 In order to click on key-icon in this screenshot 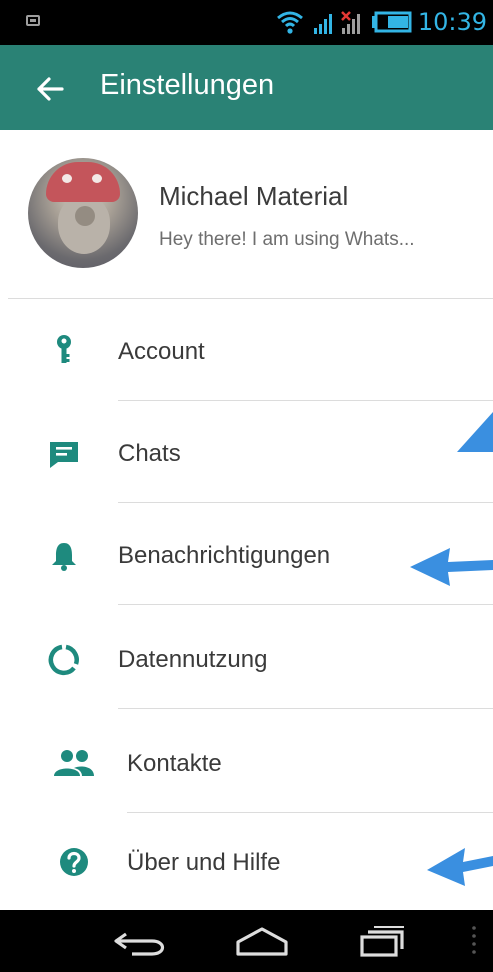, I will do `click(64, 349)`.